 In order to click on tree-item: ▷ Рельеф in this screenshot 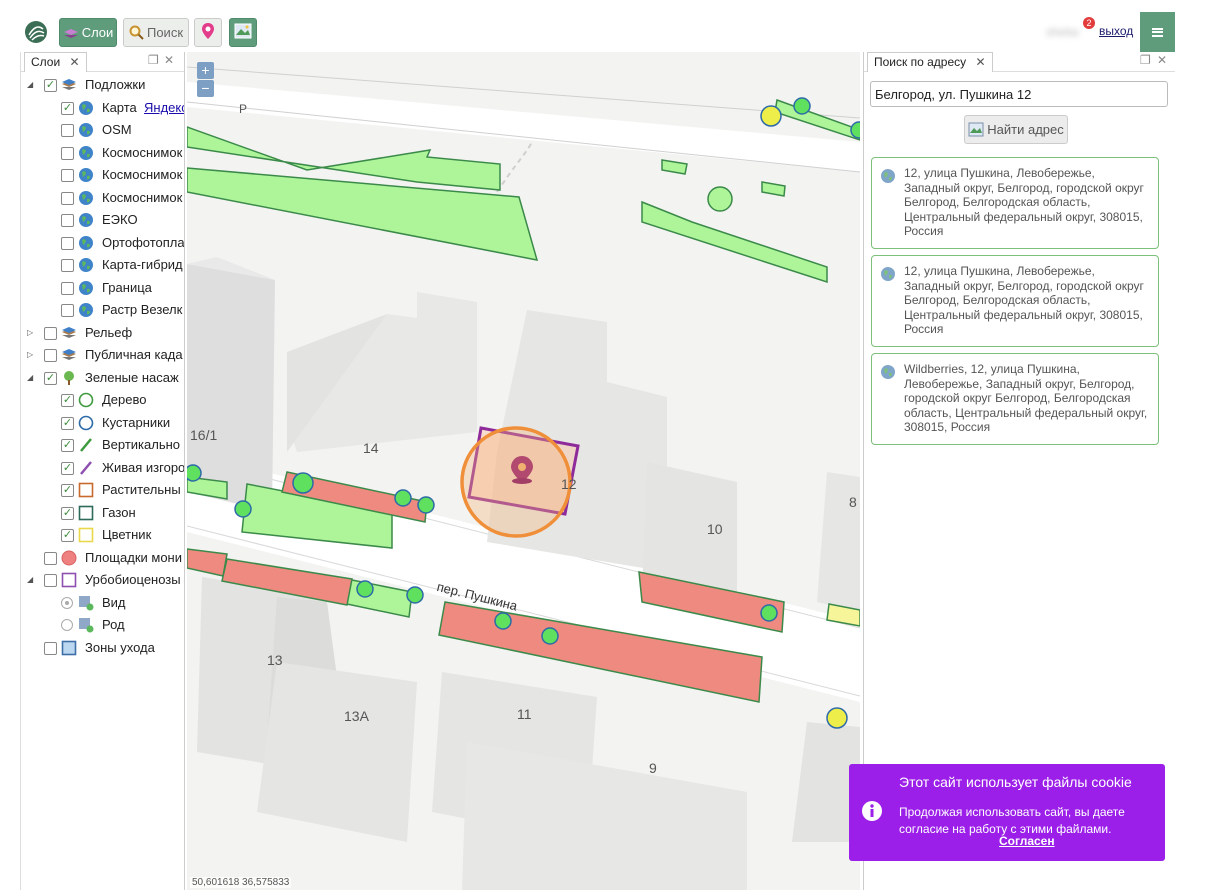, I will do `click(102, 333)`.